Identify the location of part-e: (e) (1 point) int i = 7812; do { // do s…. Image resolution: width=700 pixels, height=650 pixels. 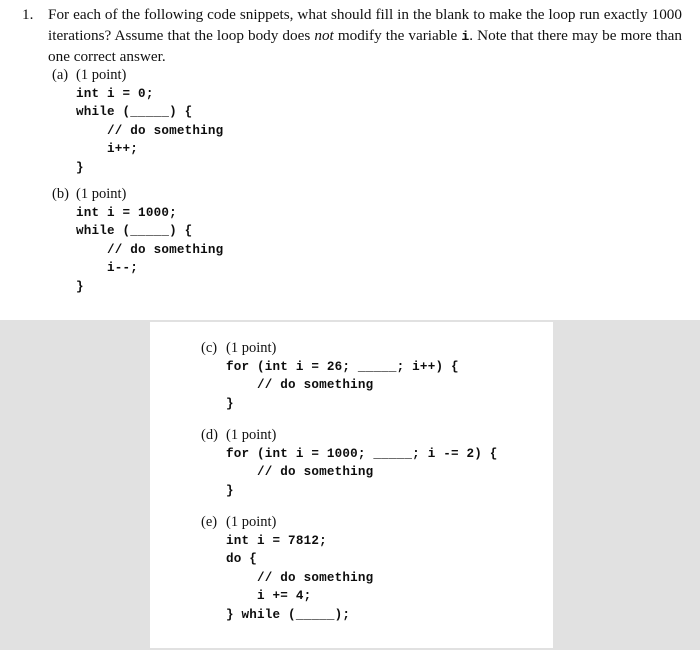
(287, 569).